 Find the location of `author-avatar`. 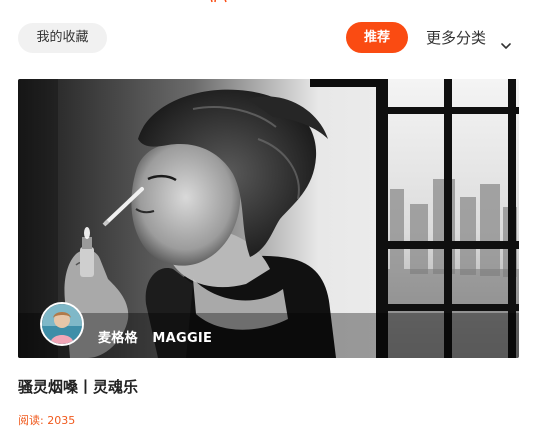

author-avatar is located at coordinates (62, 324).